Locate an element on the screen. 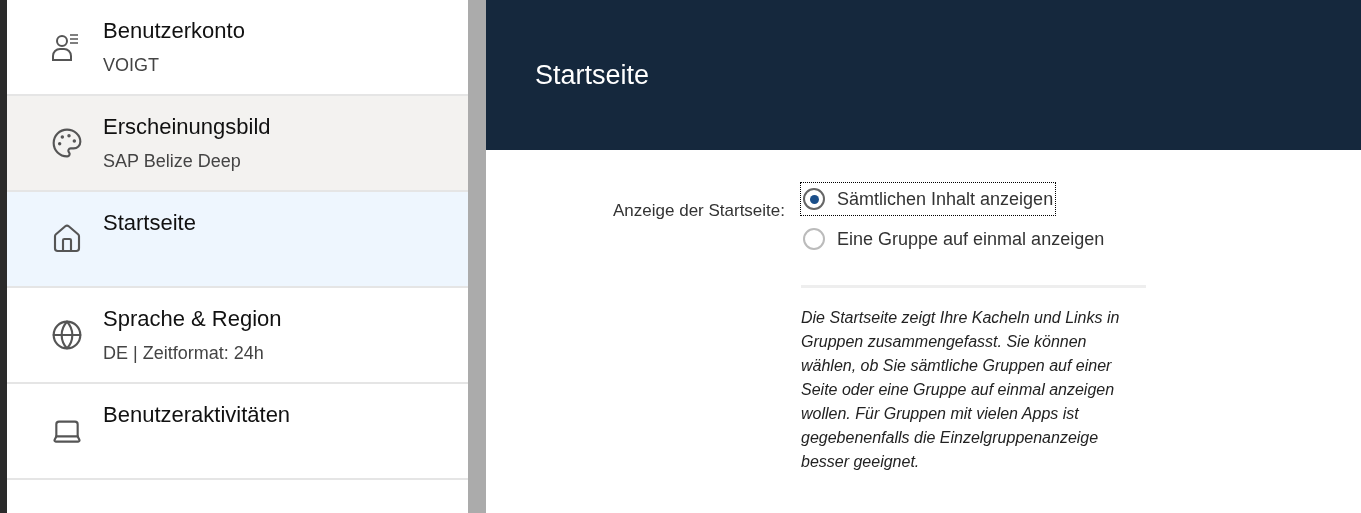 The width and height of the screenshot is (1361, 513). item-title: Erscheinungsbild is located at coordinates (187, 127).